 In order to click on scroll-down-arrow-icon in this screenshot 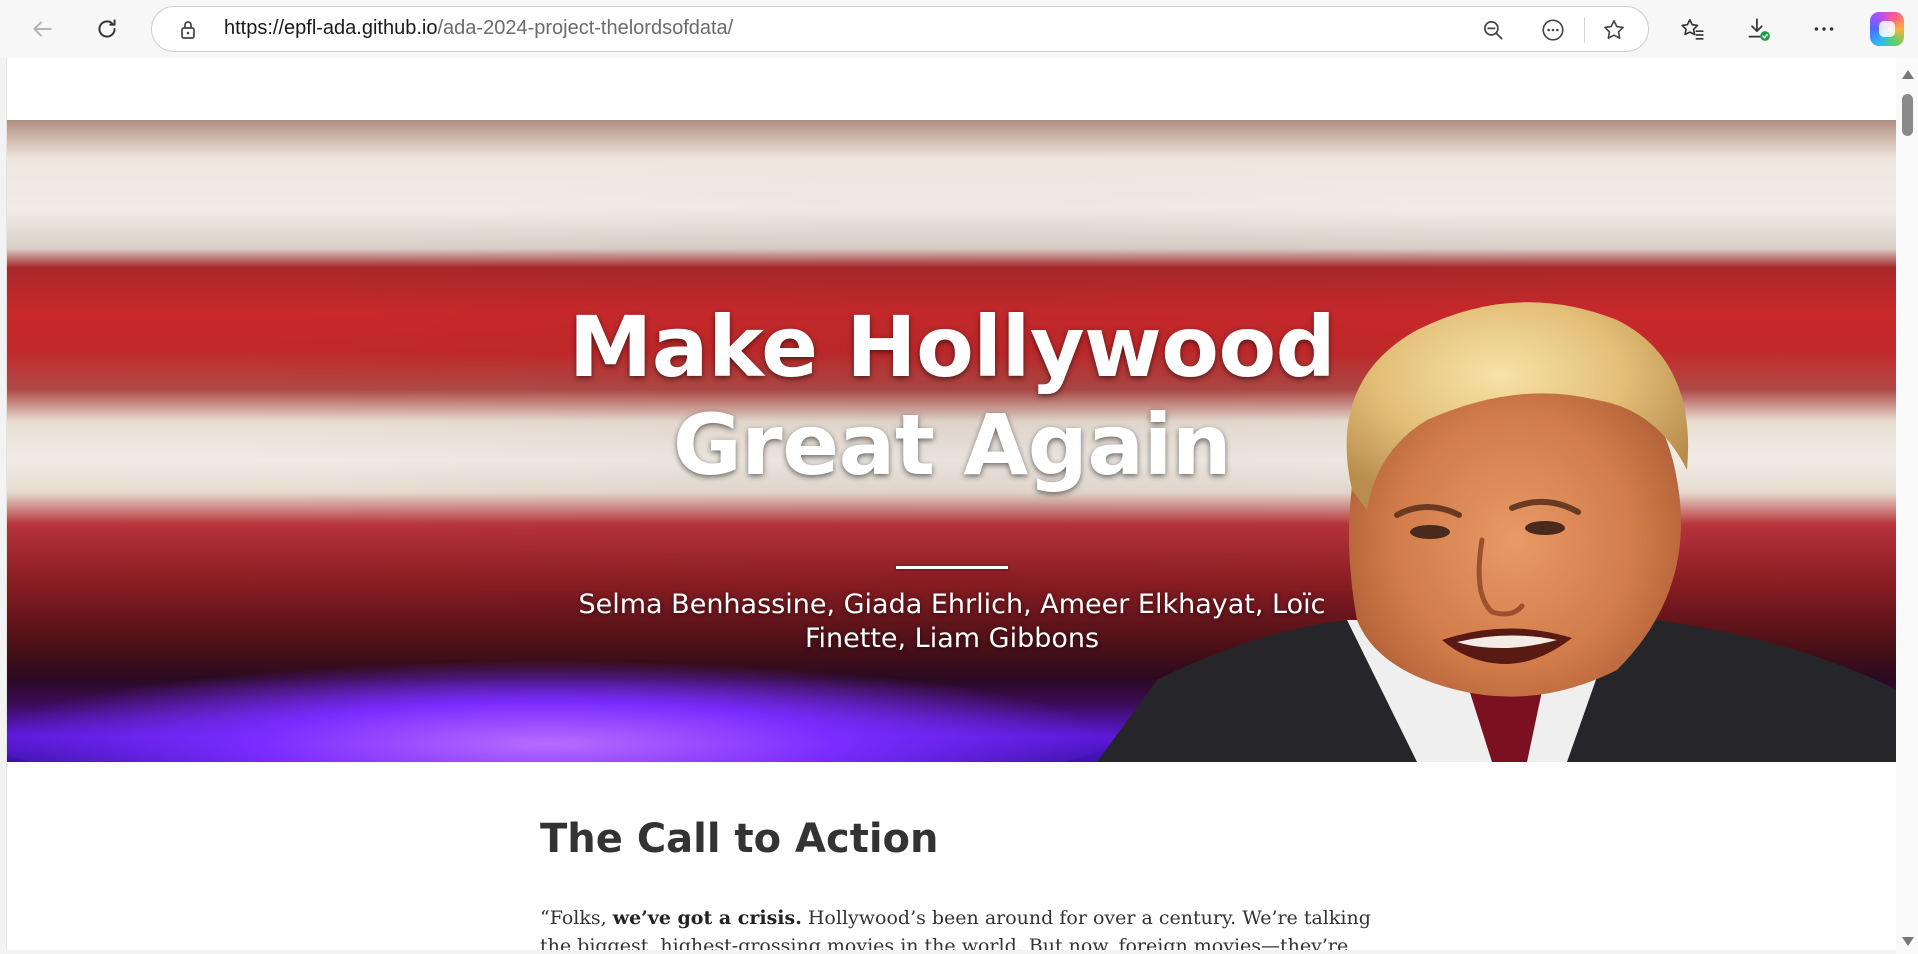, I will do `click(1908, 941)`.